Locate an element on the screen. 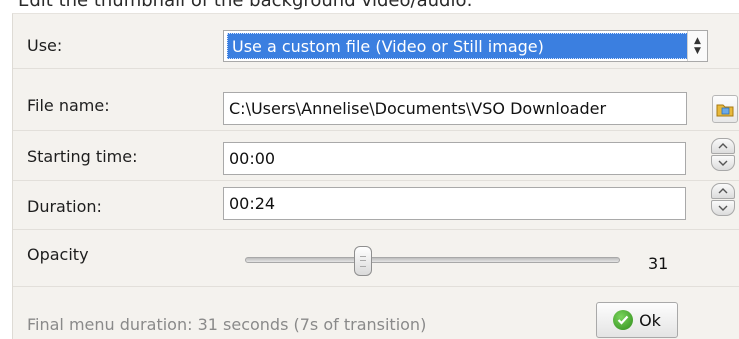  duration-label: Duration: is located at coordinates (64, 206).